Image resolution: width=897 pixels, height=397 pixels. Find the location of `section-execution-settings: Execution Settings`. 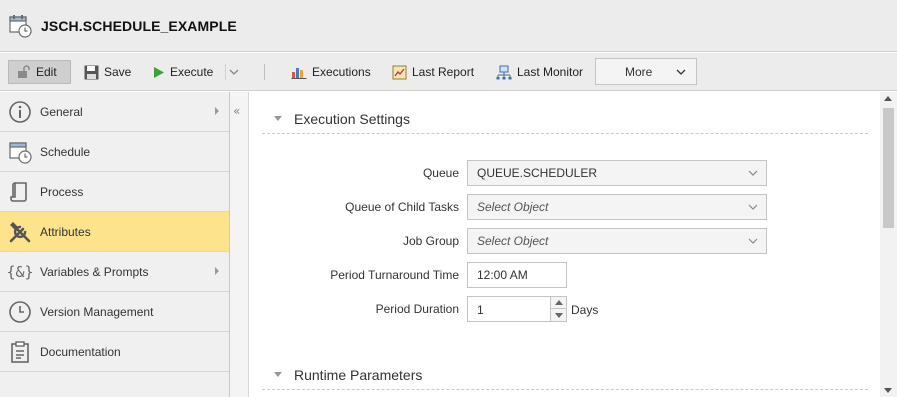

section-execution-settings: Execution Settings is located at coordinates (565, 119).